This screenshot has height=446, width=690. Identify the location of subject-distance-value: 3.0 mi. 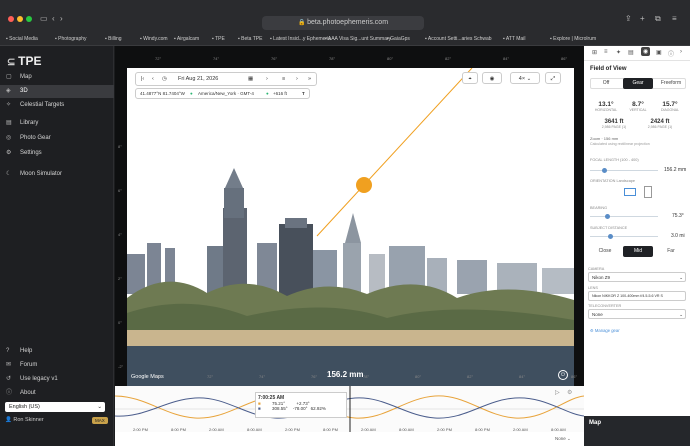
(678, 236).